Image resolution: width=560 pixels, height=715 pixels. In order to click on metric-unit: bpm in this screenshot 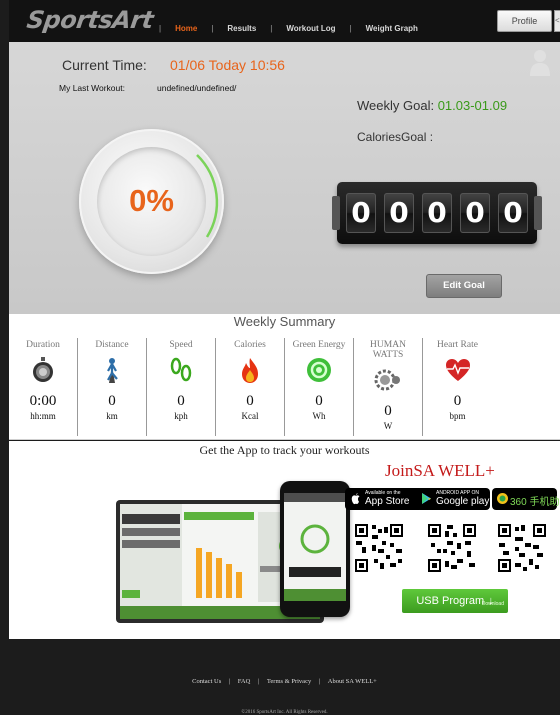, I will do `click(457, 416)`.